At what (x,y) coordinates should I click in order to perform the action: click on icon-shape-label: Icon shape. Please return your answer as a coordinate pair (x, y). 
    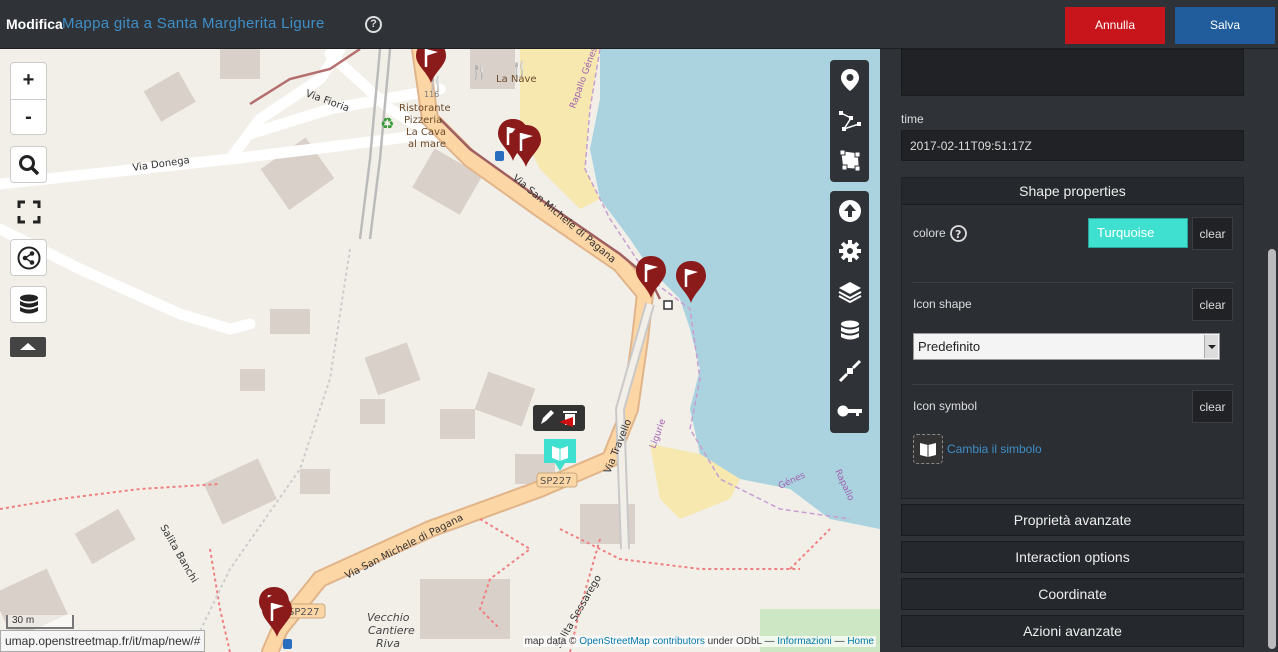
    Looking at the image, I should click on (942, 304).